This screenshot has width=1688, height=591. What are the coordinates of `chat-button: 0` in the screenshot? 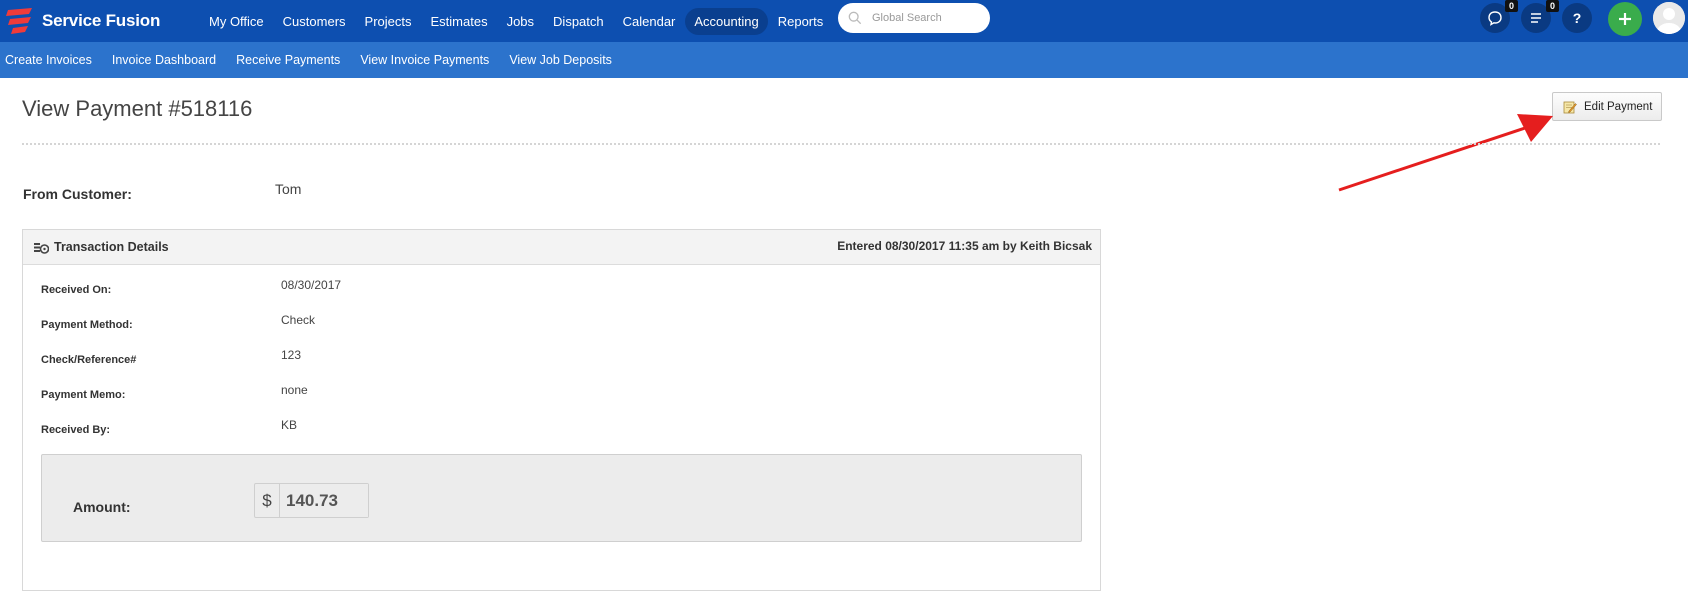 It's located at (1499, 16).